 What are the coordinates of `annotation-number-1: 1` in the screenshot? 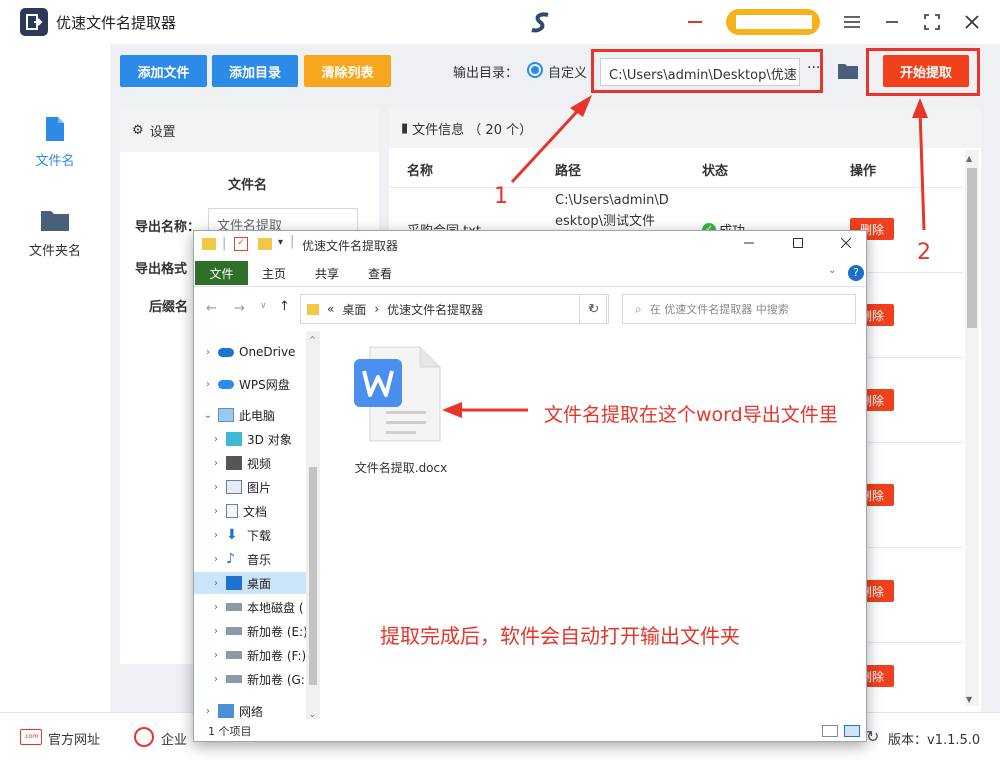 It's located at (501, 196).